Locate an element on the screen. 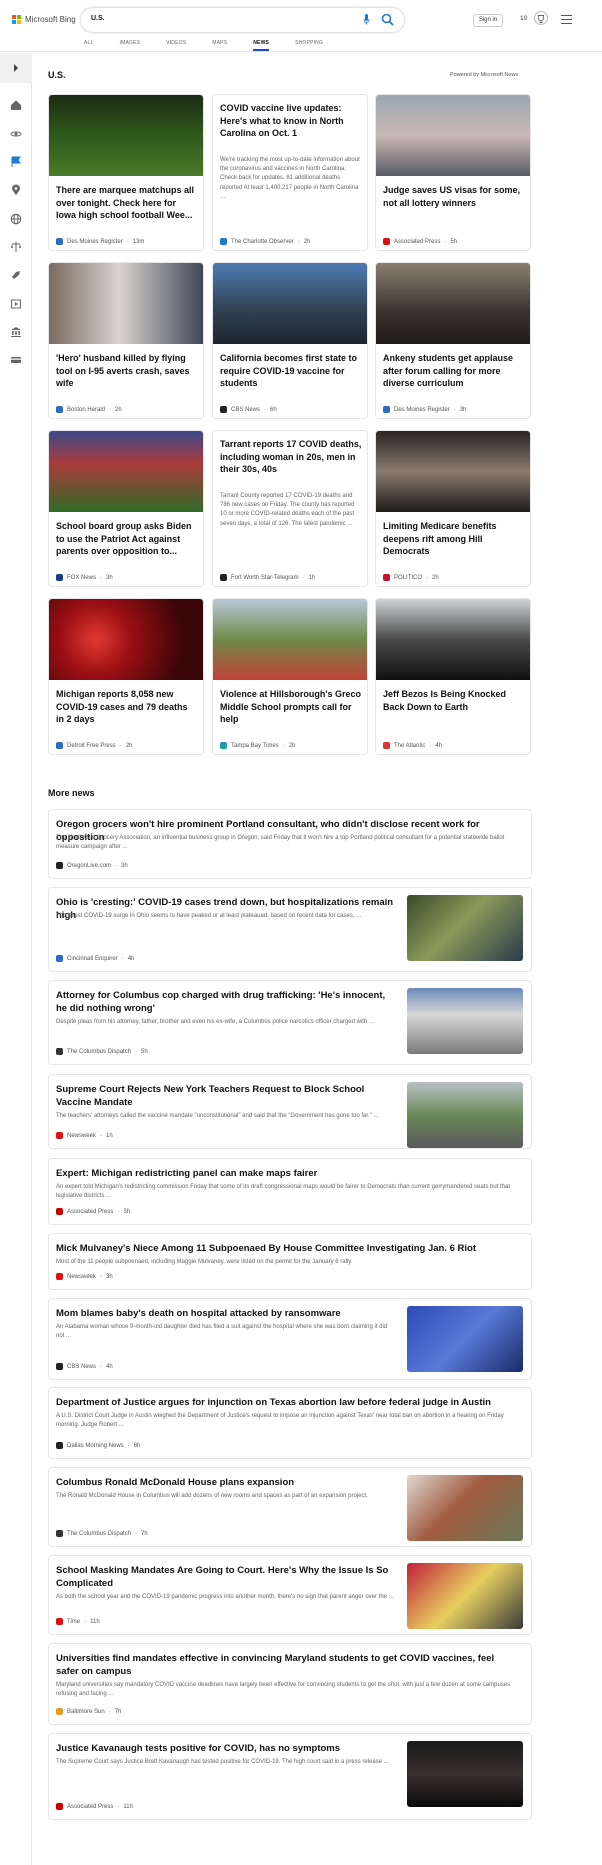 Image resolution: width=602 pixels, height=1865 pixels. expand-rail-button is located at coordinates (16, 68).